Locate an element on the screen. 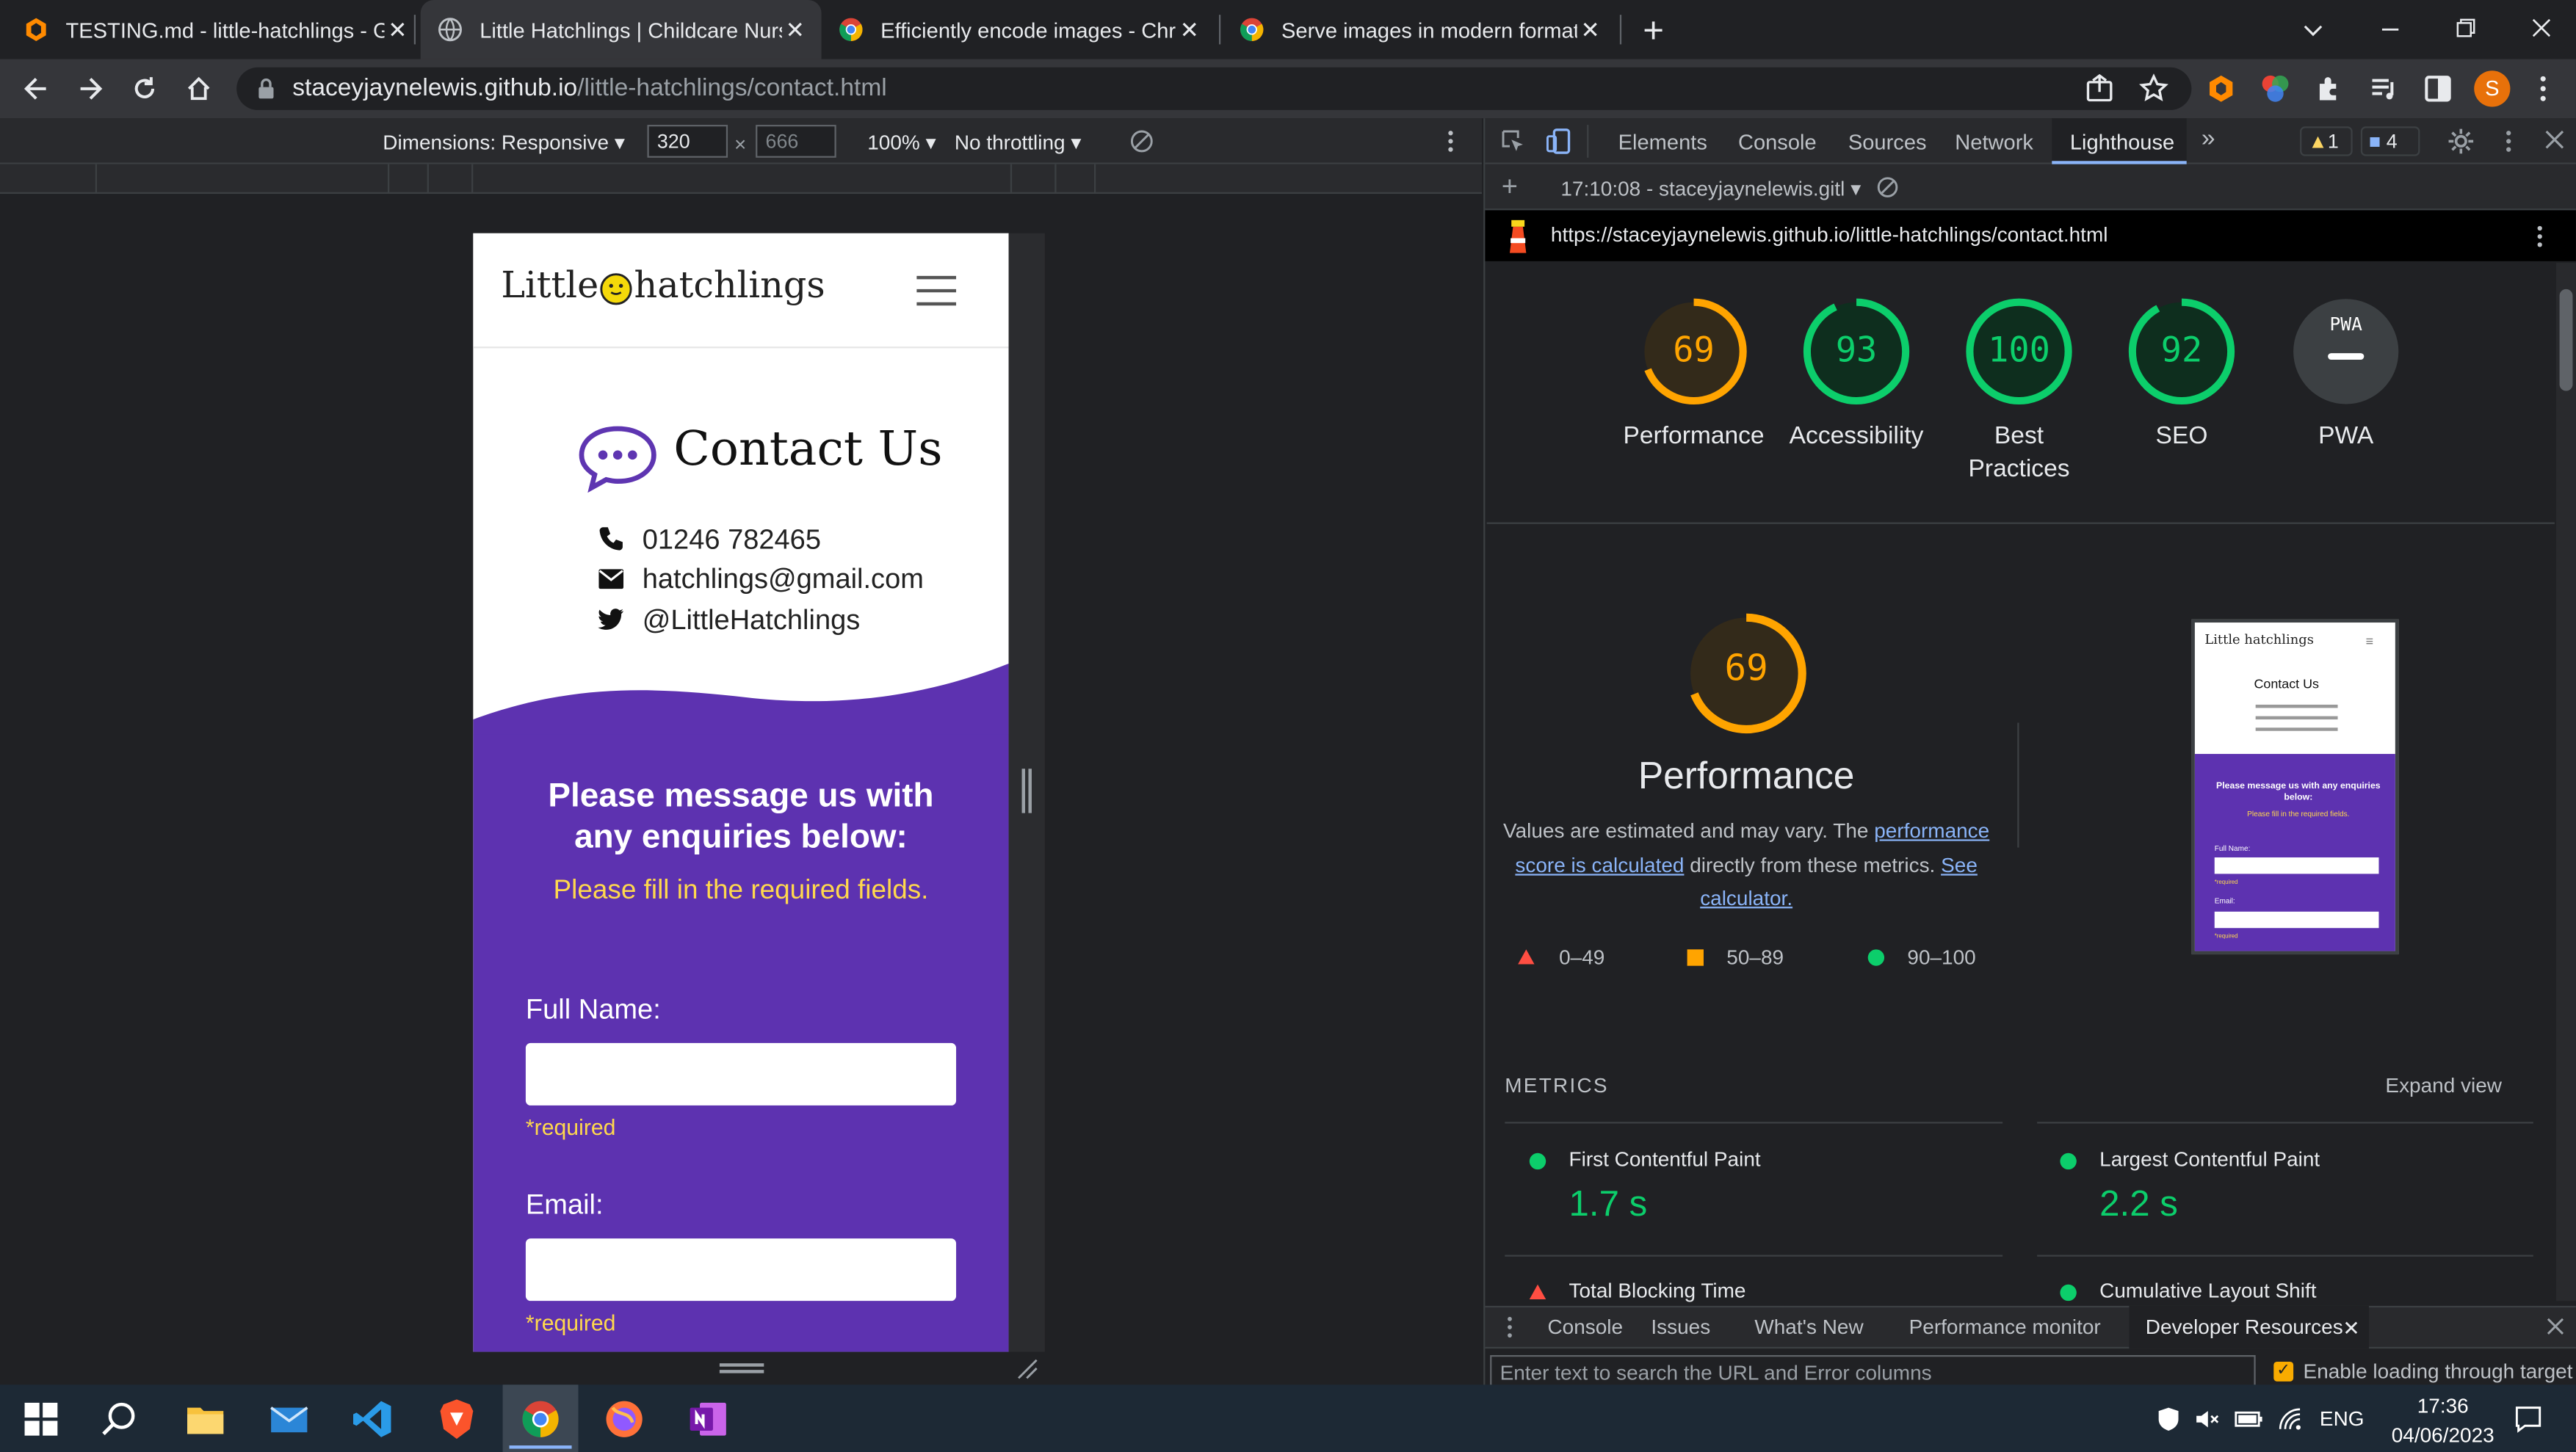 This screenshot has width=2576, height=1452. report-selector: 17:10:08 - staceyjaynelewis.gitl ▾ is located at coordinates (1710, 187).